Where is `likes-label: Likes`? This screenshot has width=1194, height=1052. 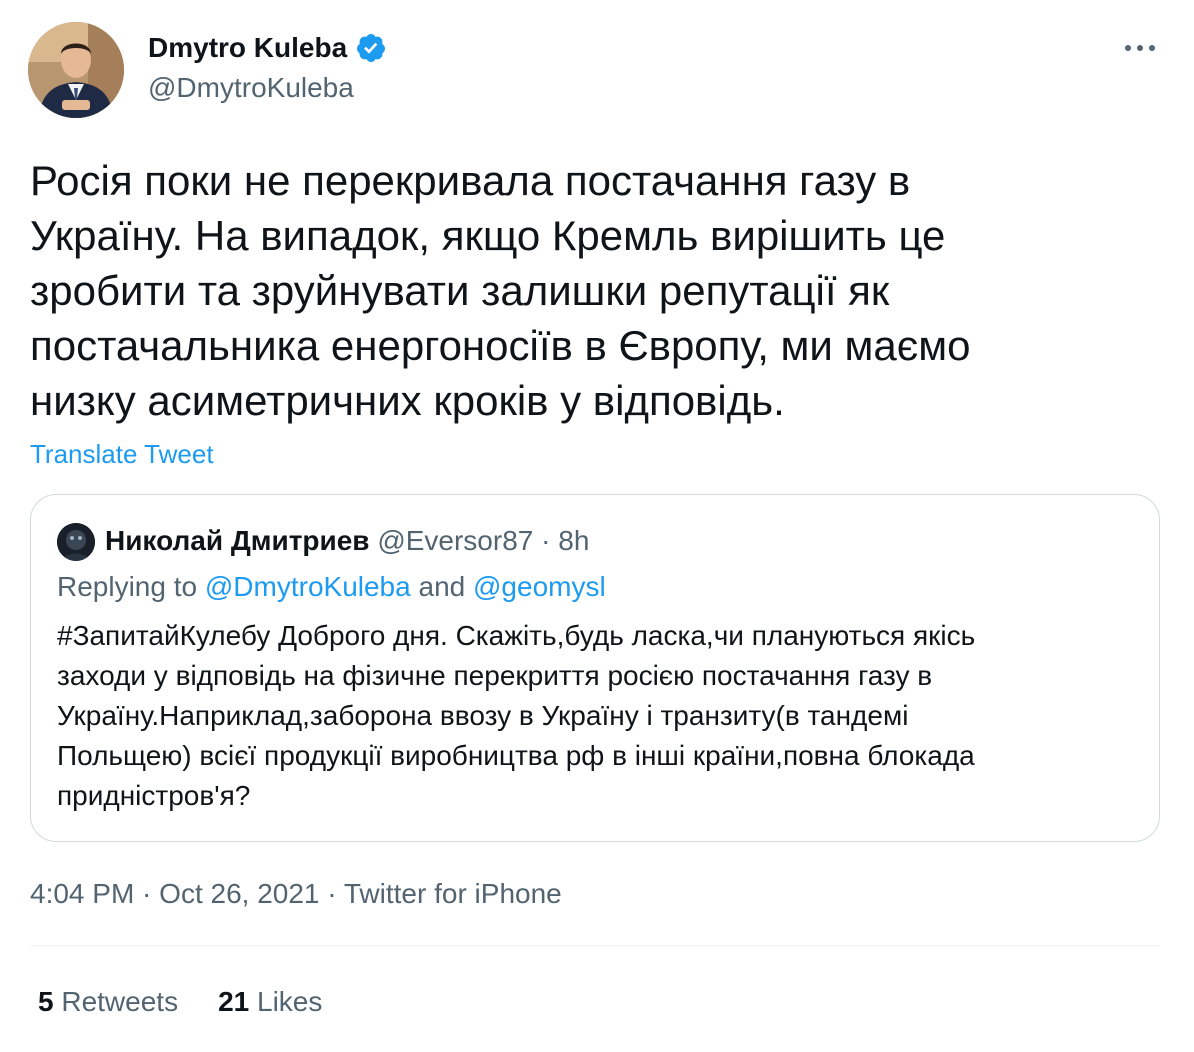
likes-label: Likes is located at coordinates (286, 1001).